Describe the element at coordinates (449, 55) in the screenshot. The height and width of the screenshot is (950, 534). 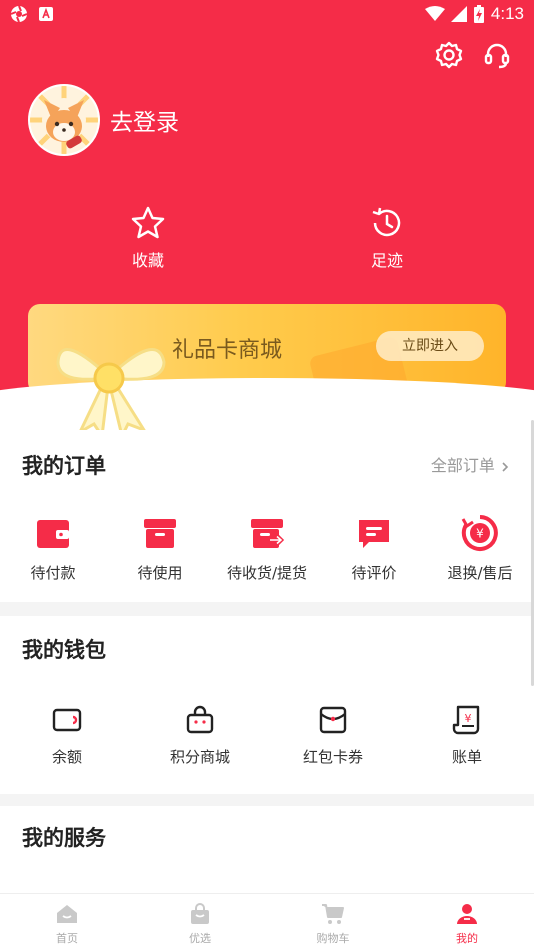
I see `settings-gear-icon` at that location.